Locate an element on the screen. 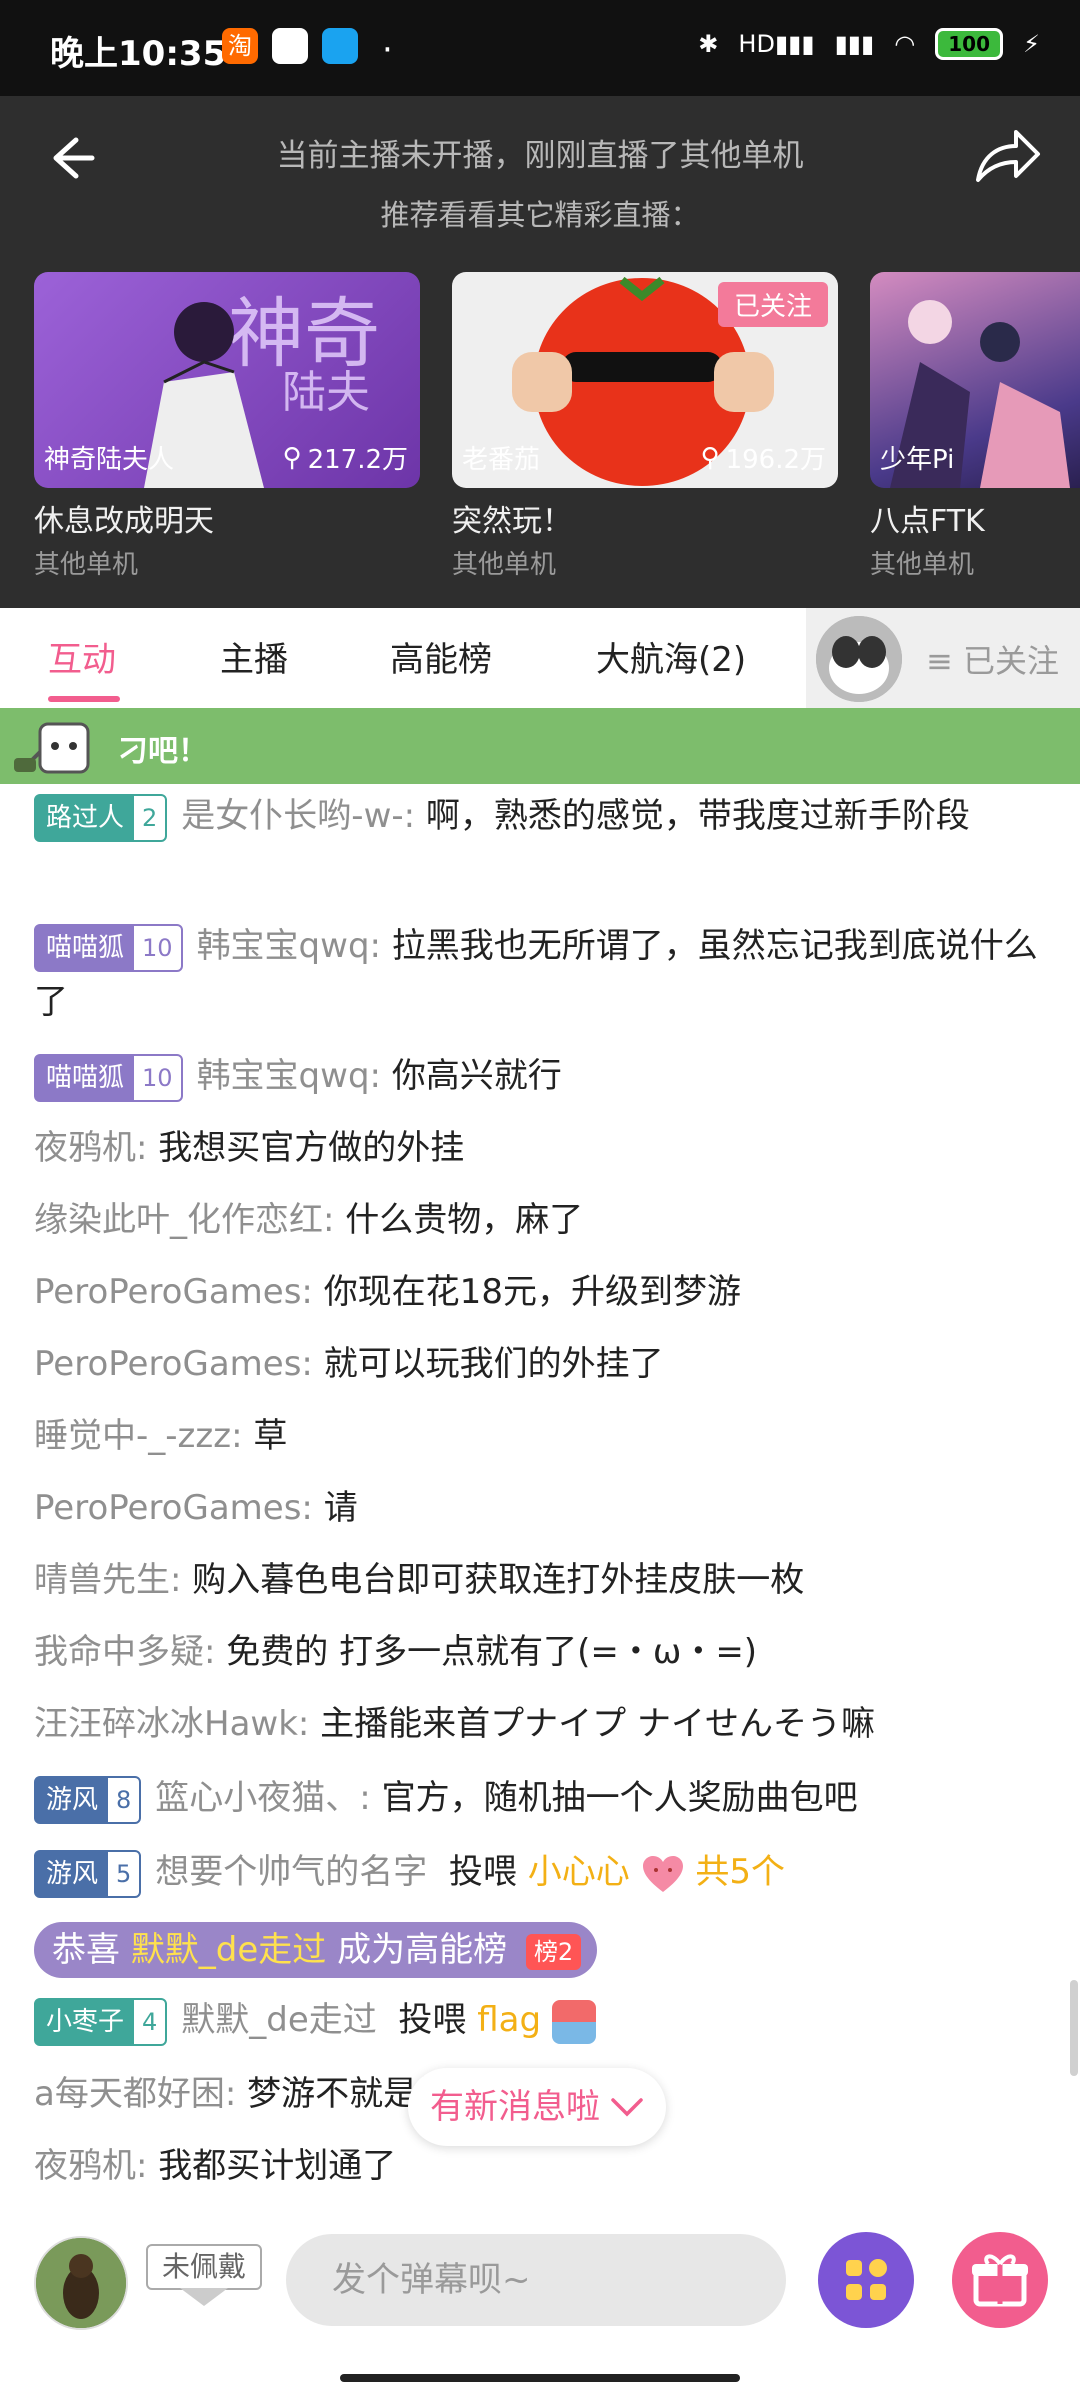  charging-icon: ⚡ is located at coordinates (1031, 44).